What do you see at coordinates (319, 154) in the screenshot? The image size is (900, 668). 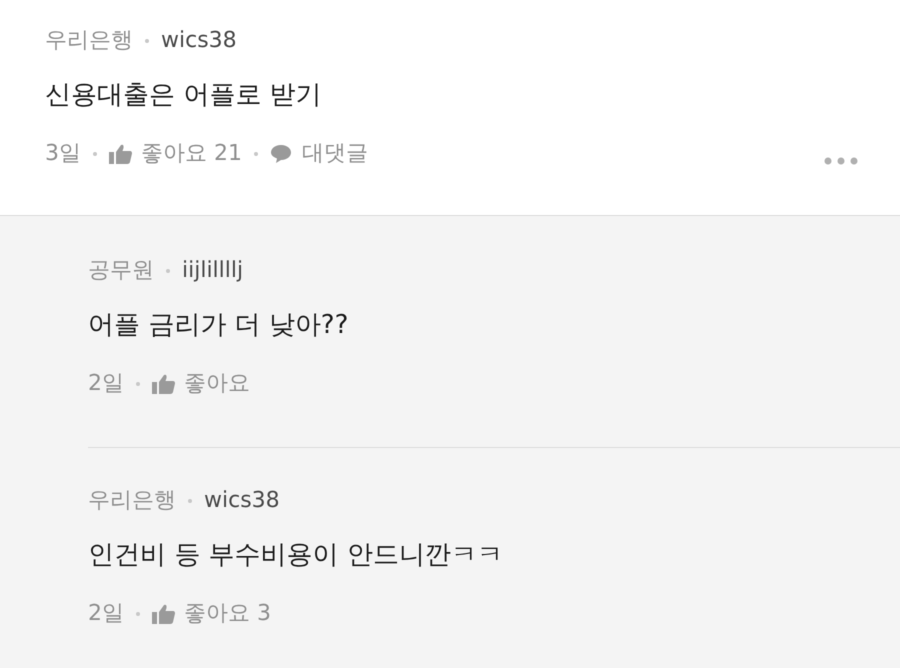 I see `reply-button: 대댓글` at bounding box center [319, 154].